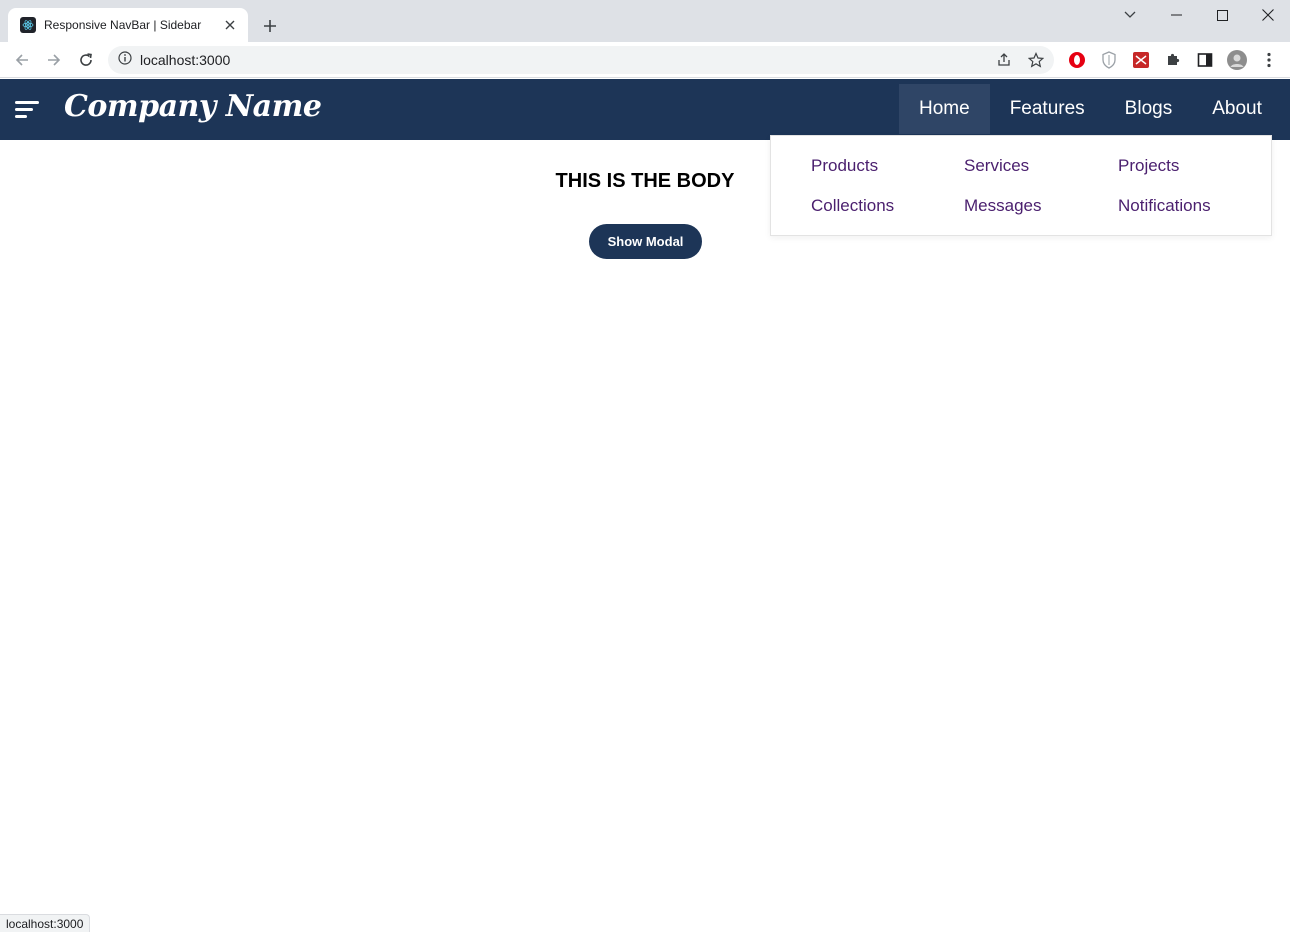 Image resolution: width=1290 pixels, height=932 pixels. Describe the element at coordinates (1141, 60) in the screenshot. I see `extension-red-icon` at that location.